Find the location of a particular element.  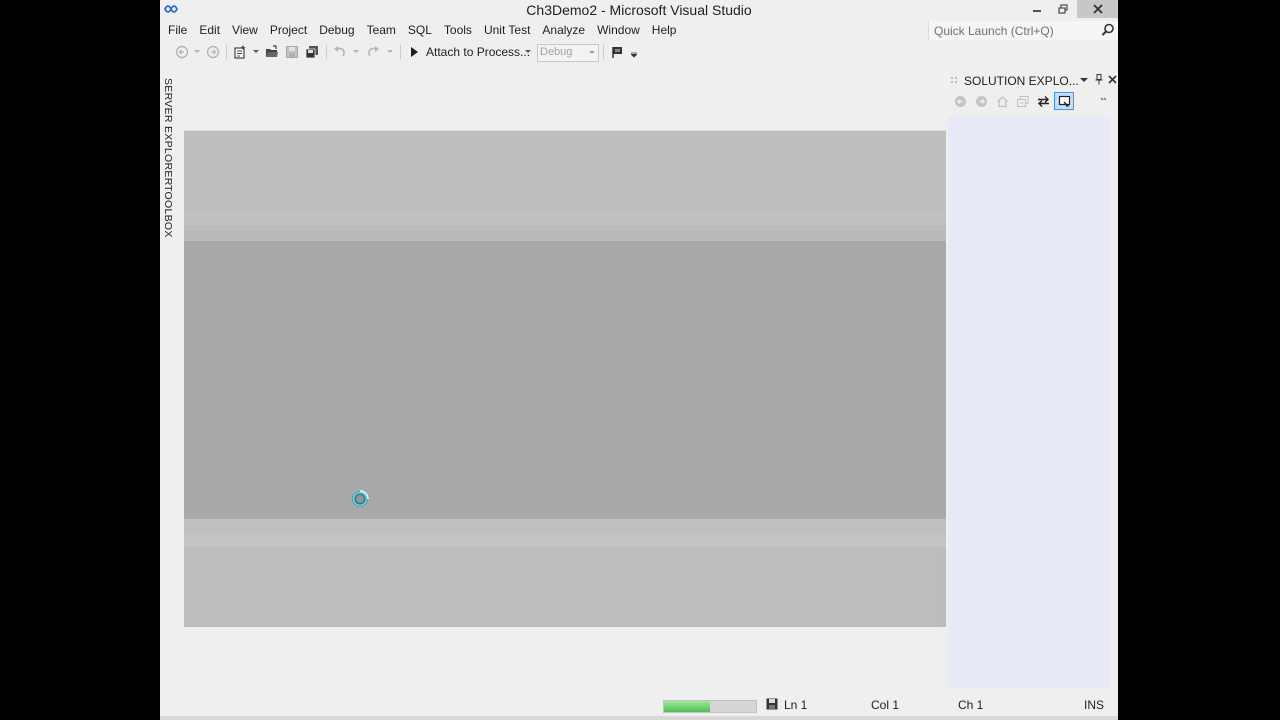

se-home-button is located at coordinates (1002, 101).